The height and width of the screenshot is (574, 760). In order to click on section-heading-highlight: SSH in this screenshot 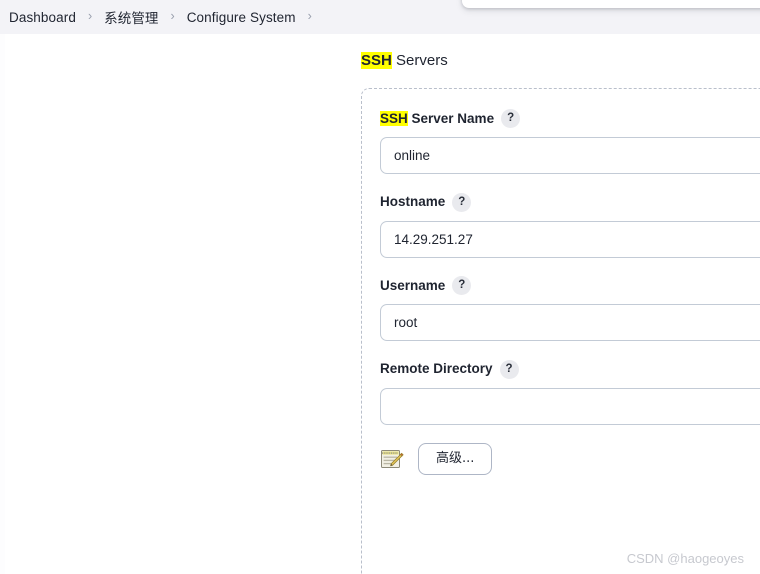, I will do `click(376, 60)`.